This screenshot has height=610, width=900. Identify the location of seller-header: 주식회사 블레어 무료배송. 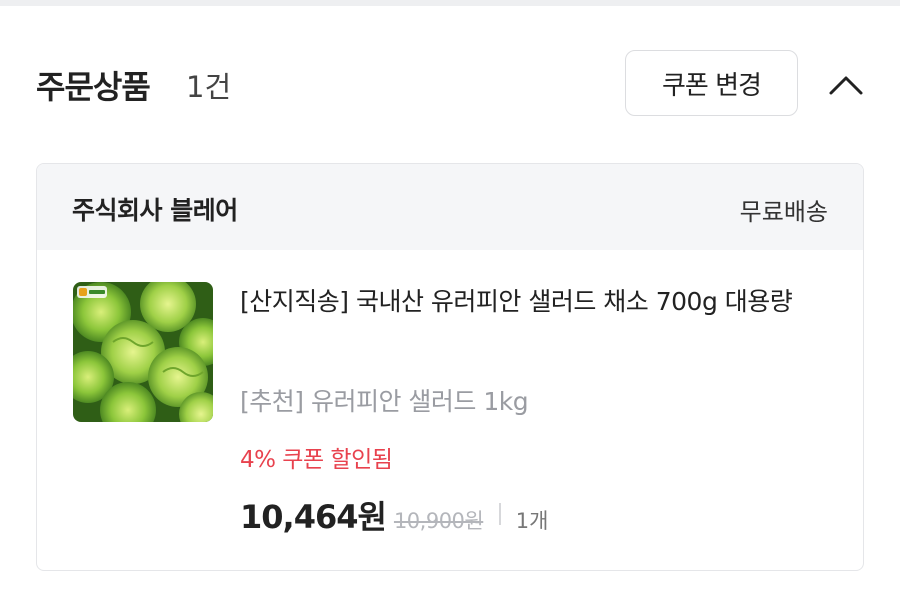
(450, 207).